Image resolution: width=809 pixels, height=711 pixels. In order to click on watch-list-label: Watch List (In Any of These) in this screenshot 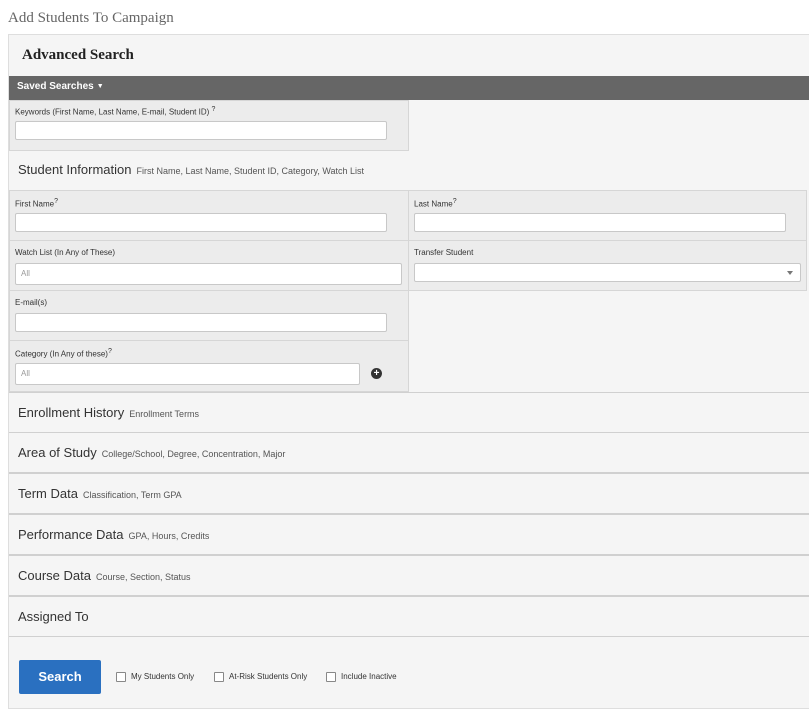, I will do `click(65, 252)`.